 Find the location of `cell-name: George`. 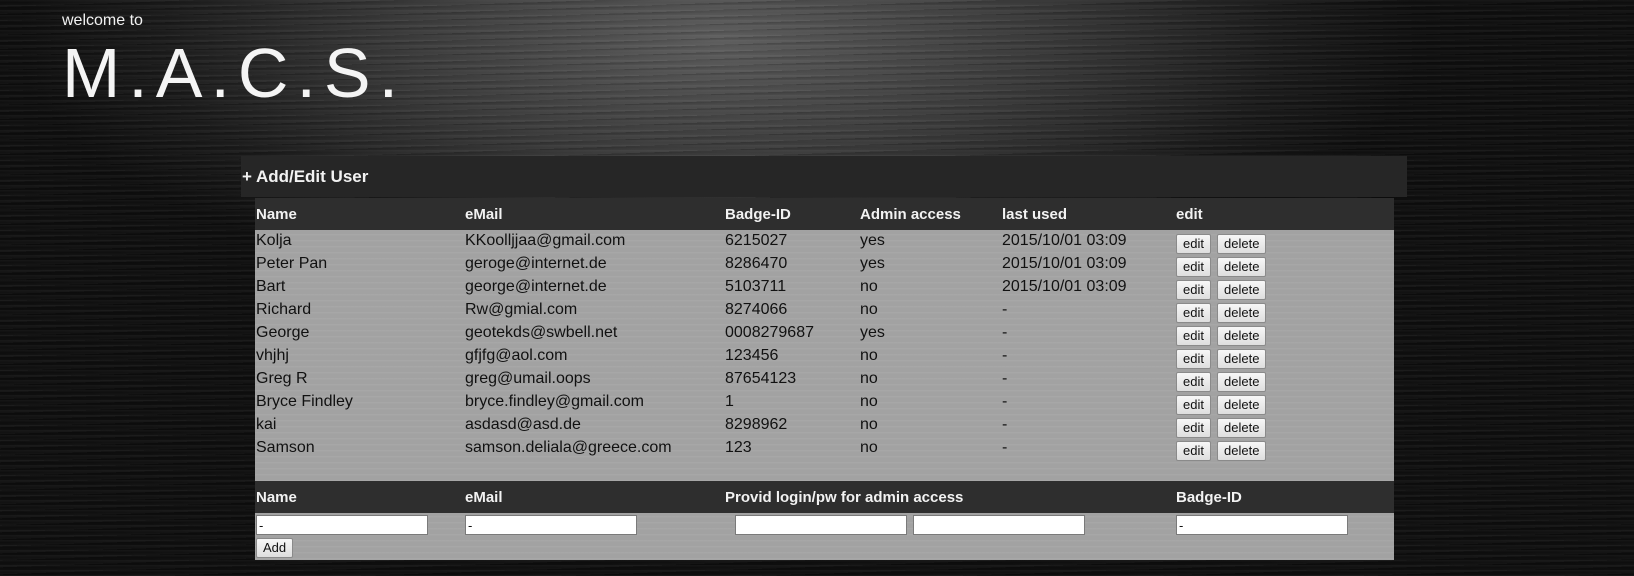

cell-name: George is located at coordinates (283, 332).